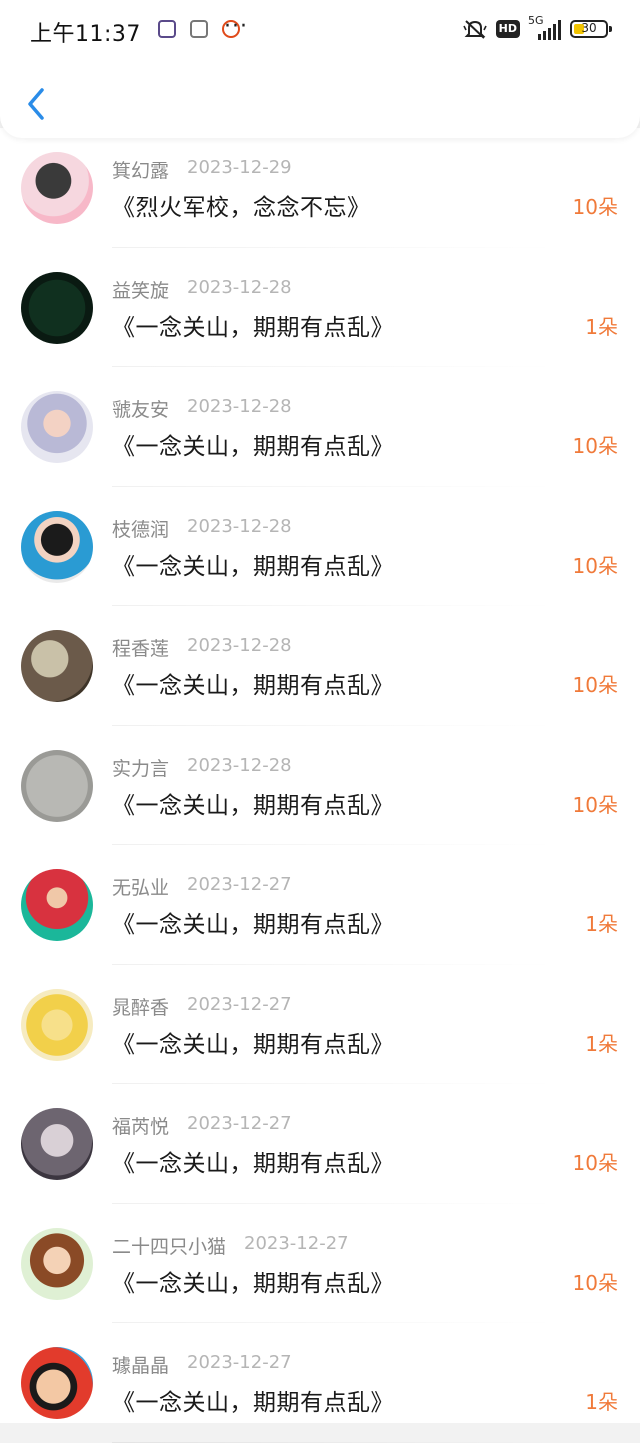  What do you see at coordinates (141, 768) in the screenshot?
I see `user-name: 实力言` at bounding box center [141, 768].